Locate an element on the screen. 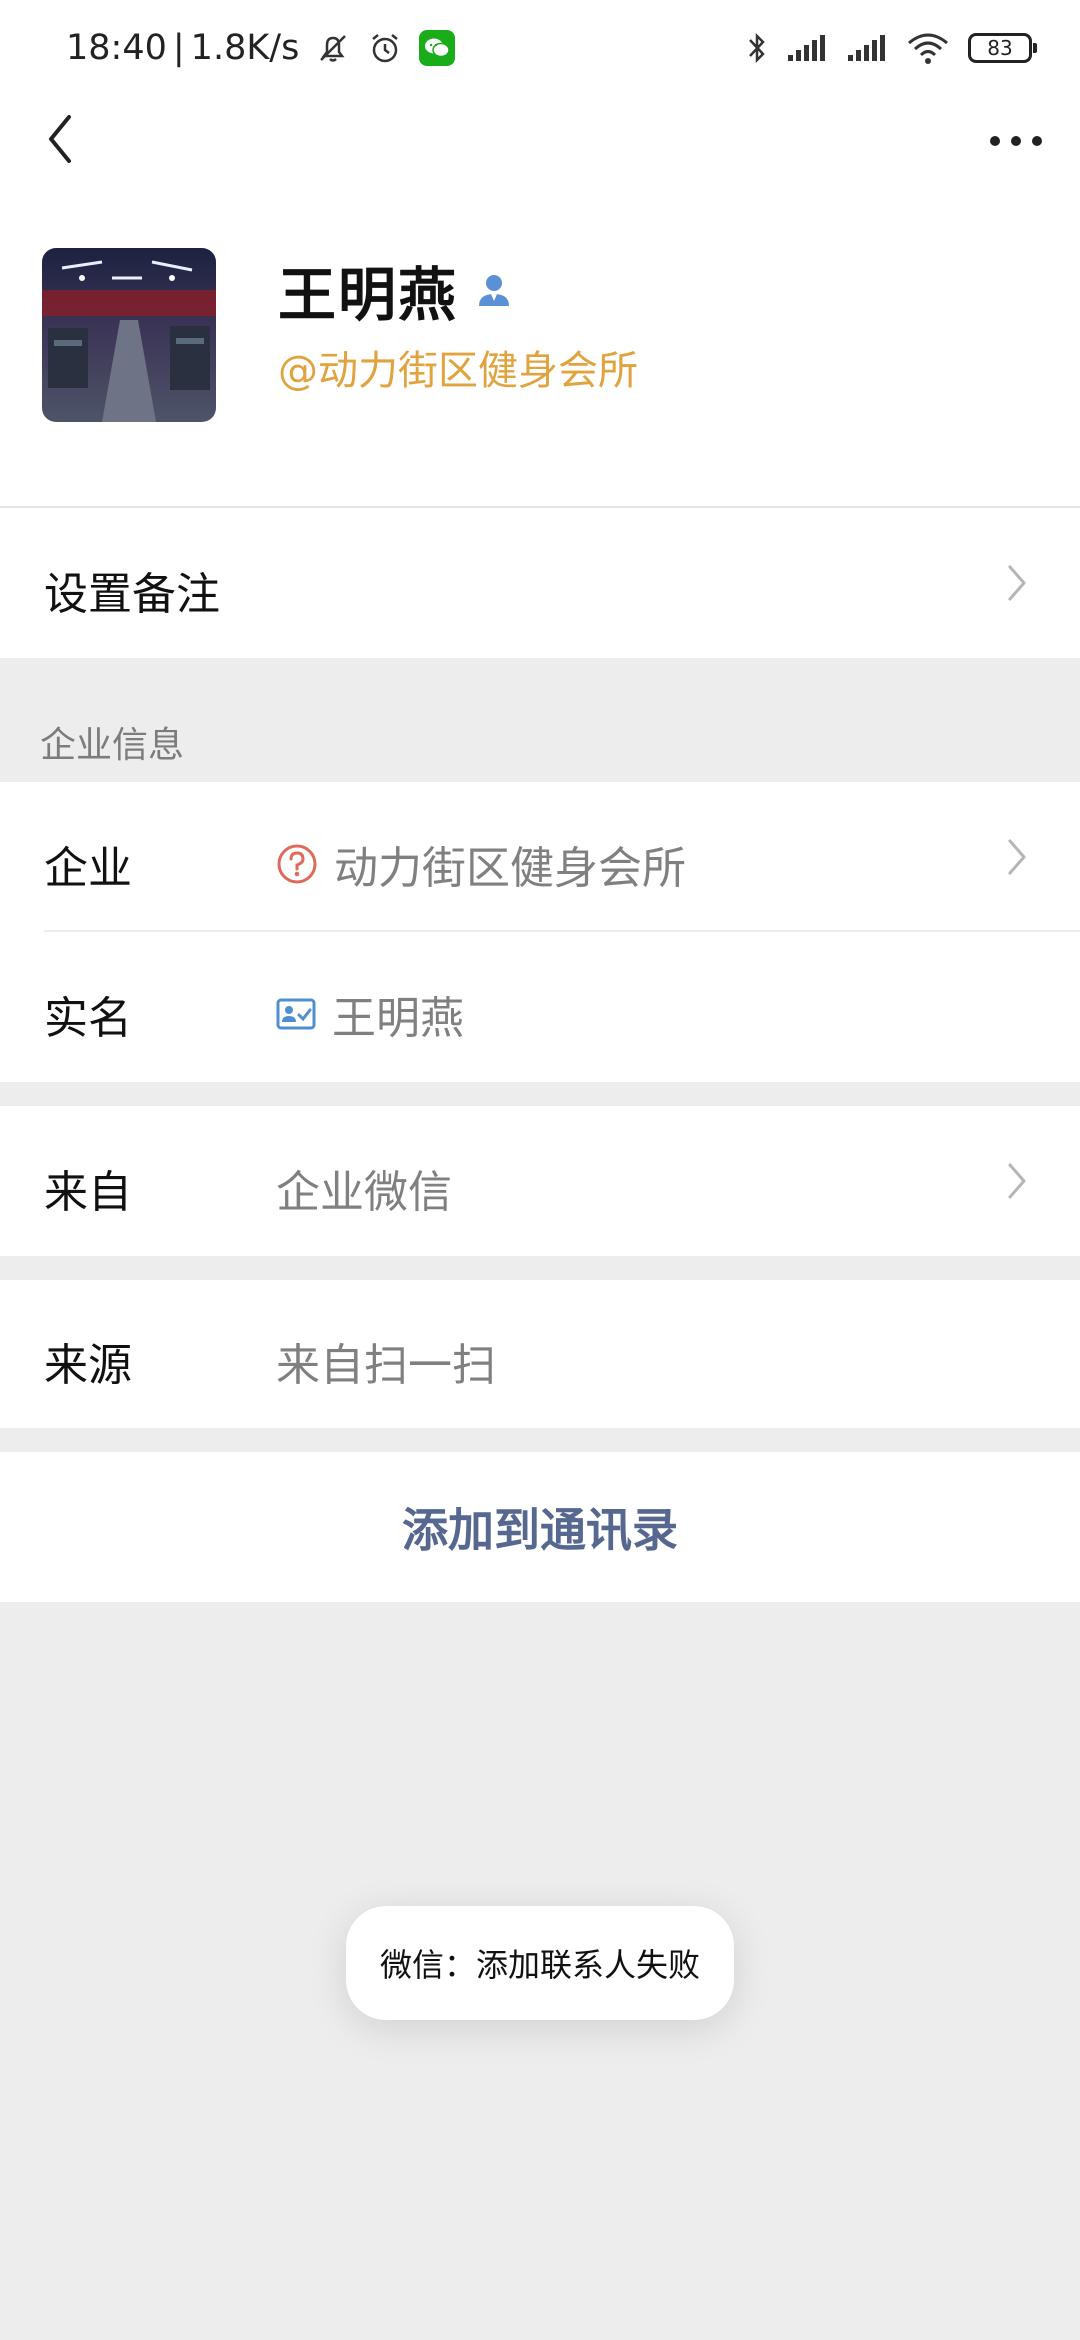 The image size is (1080, 2340). company-row: 企业 动力街区健身会所 is located at coordinates (540, 856).